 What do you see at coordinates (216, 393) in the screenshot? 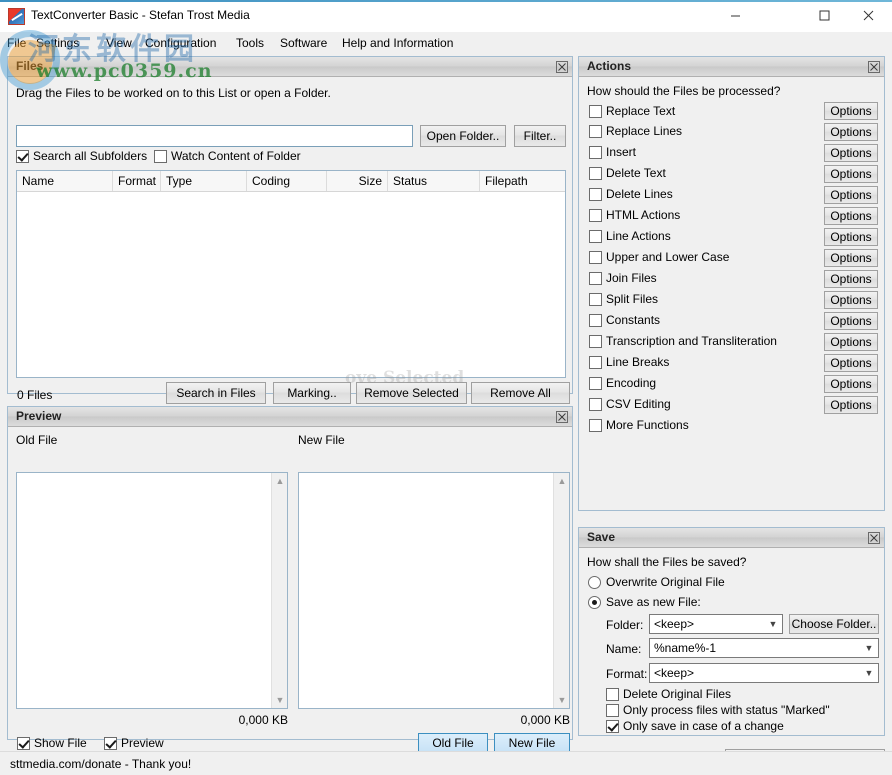
I see `search-in-files-button: Search in Files` at bounding box center [216, 393].